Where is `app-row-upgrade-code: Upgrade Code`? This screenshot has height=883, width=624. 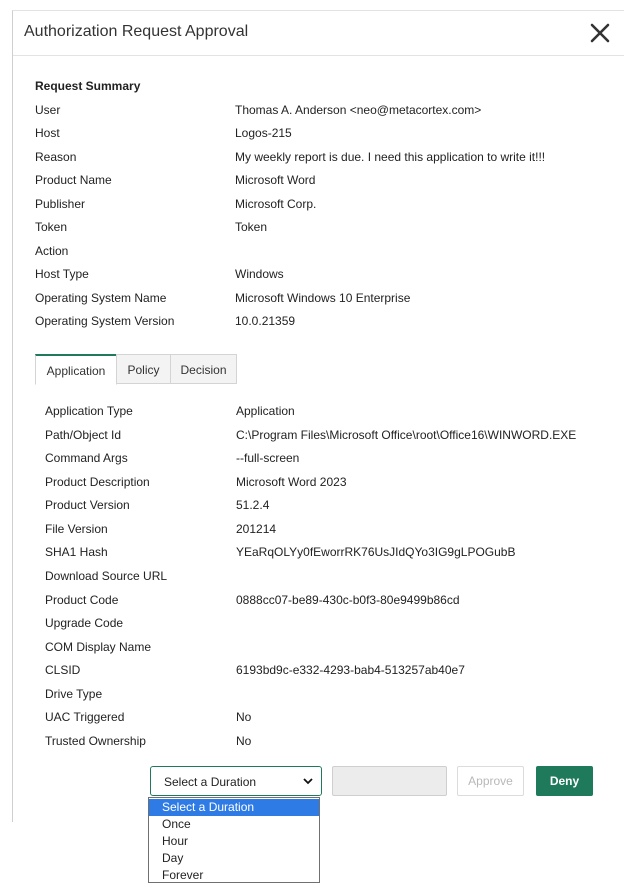 app-row-upgrade-code: Upgrade Code is located at coordinates (330, 625).